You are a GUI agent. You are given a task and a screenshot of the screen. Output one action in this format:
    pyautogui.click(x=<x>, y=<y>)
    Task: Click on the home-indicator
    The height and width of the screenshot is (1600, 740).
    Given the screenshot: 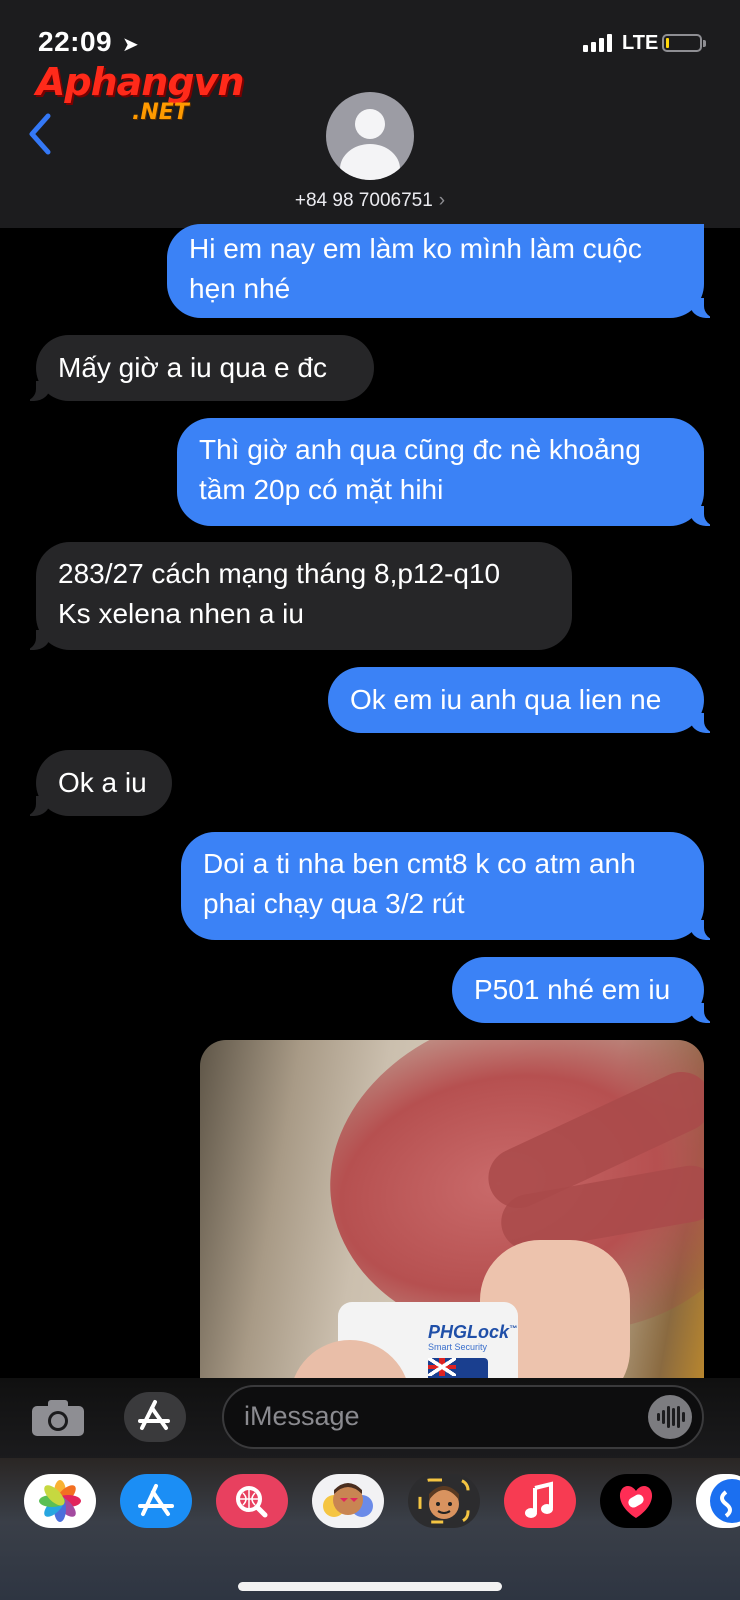 What is the action you would take?
    pyautogui.click(x=370, y=1586)
    